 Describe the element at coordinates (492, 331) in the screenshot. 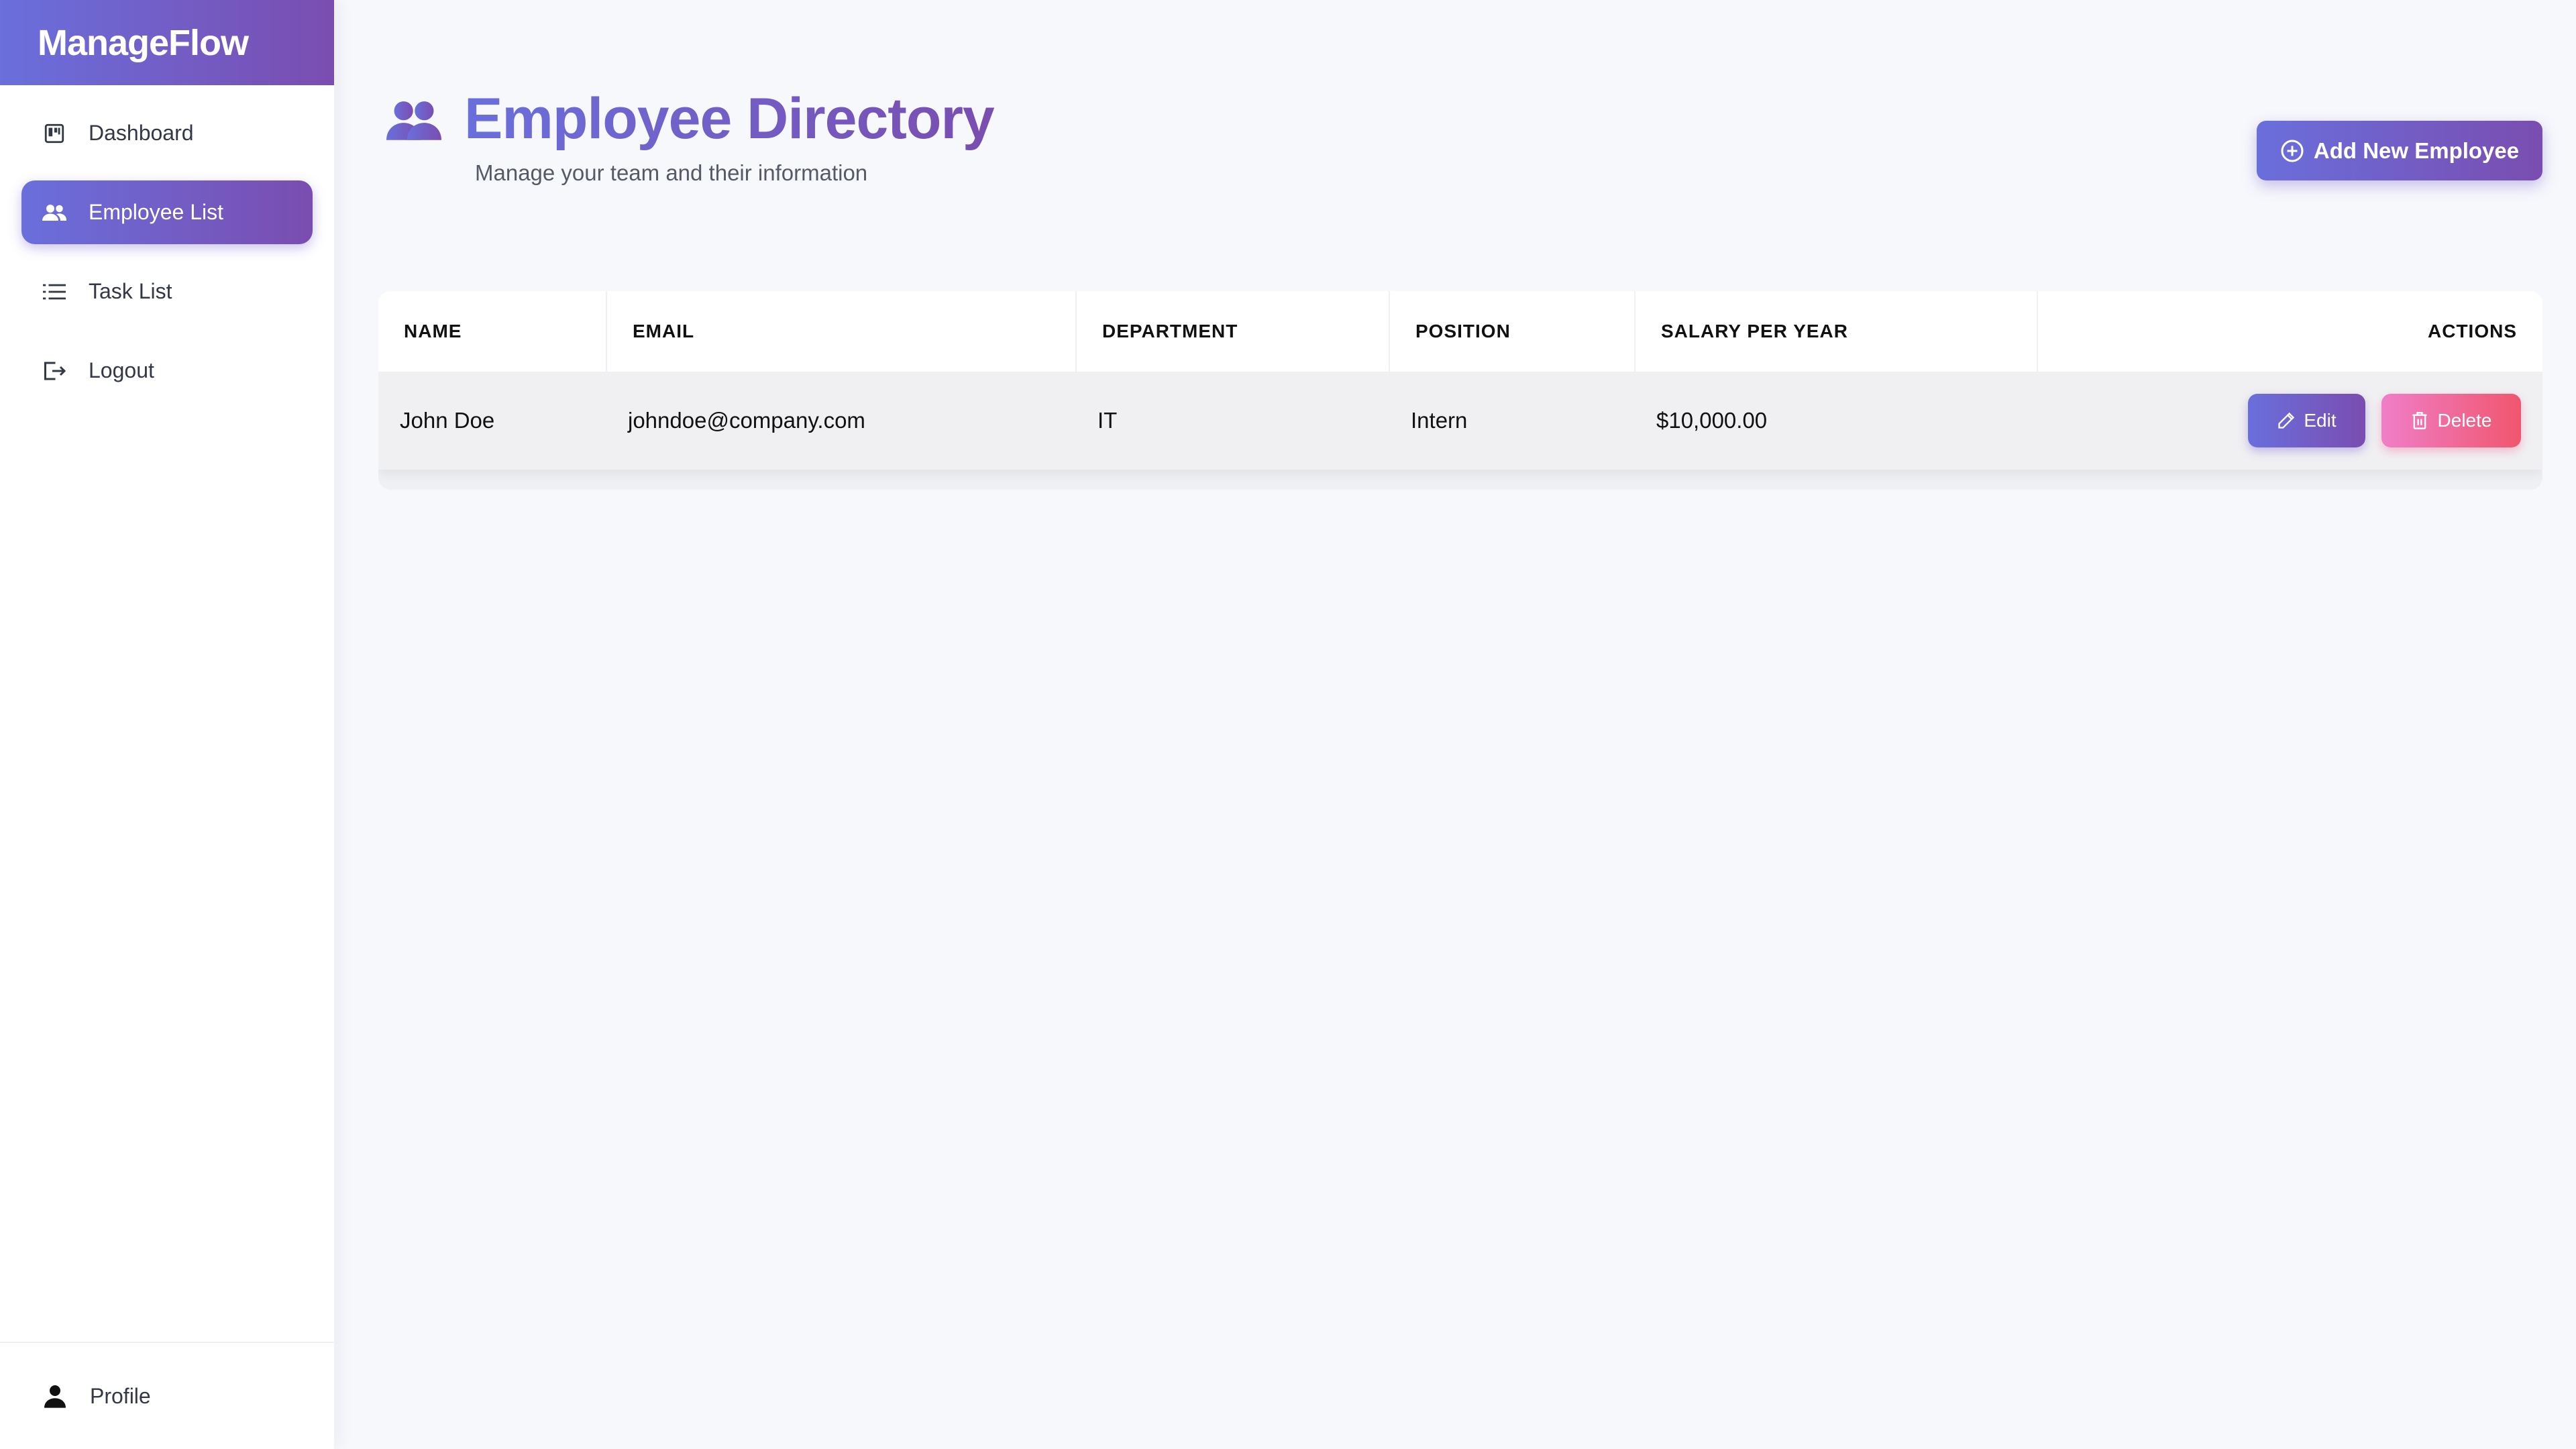

I see `column-header-name: NAME` at that location.